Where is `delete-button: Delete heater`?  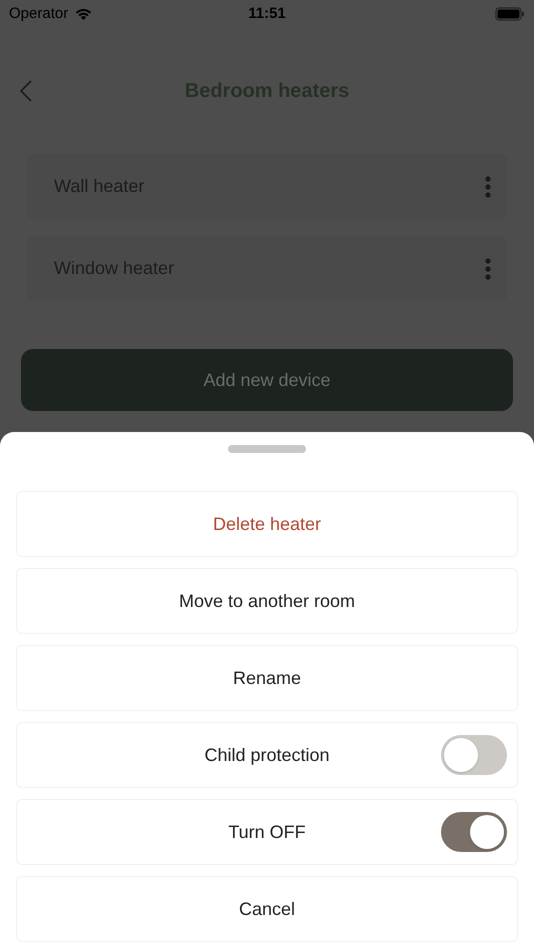
delete-button: Delete heater is located at coordinates (267, 524).